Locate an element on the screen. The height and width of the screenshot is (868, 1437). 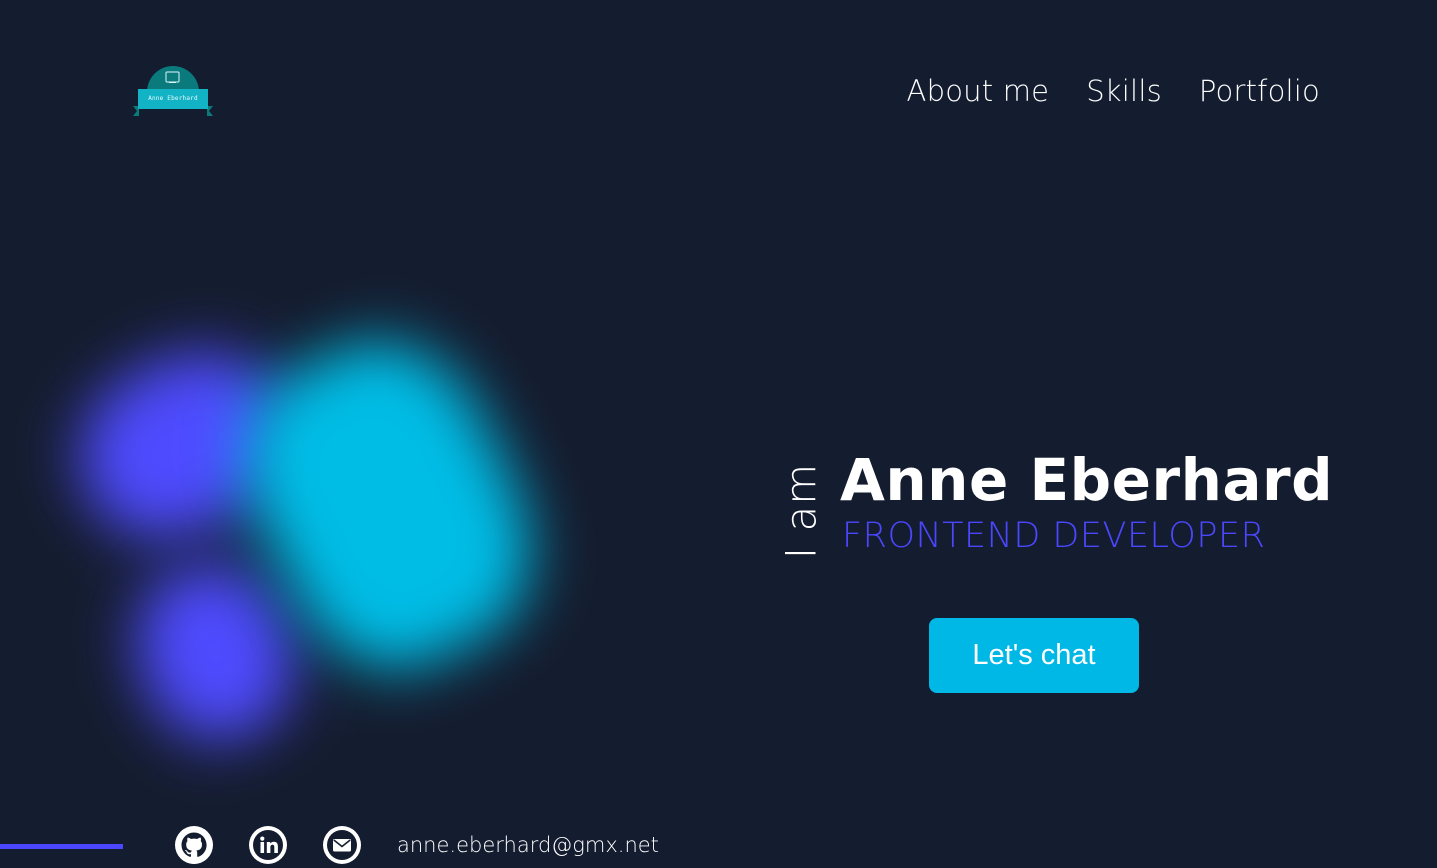
github-link is located at coordinates (194, 845).